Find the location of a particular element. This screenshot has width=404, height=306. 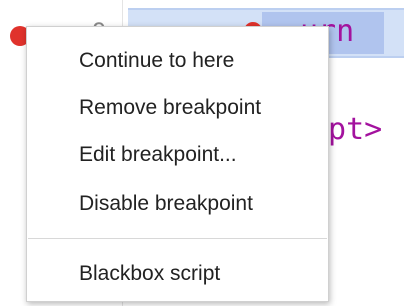

menu-item-remove-breakpoint: Remove breakpoint is located at coordinates (177, 108).